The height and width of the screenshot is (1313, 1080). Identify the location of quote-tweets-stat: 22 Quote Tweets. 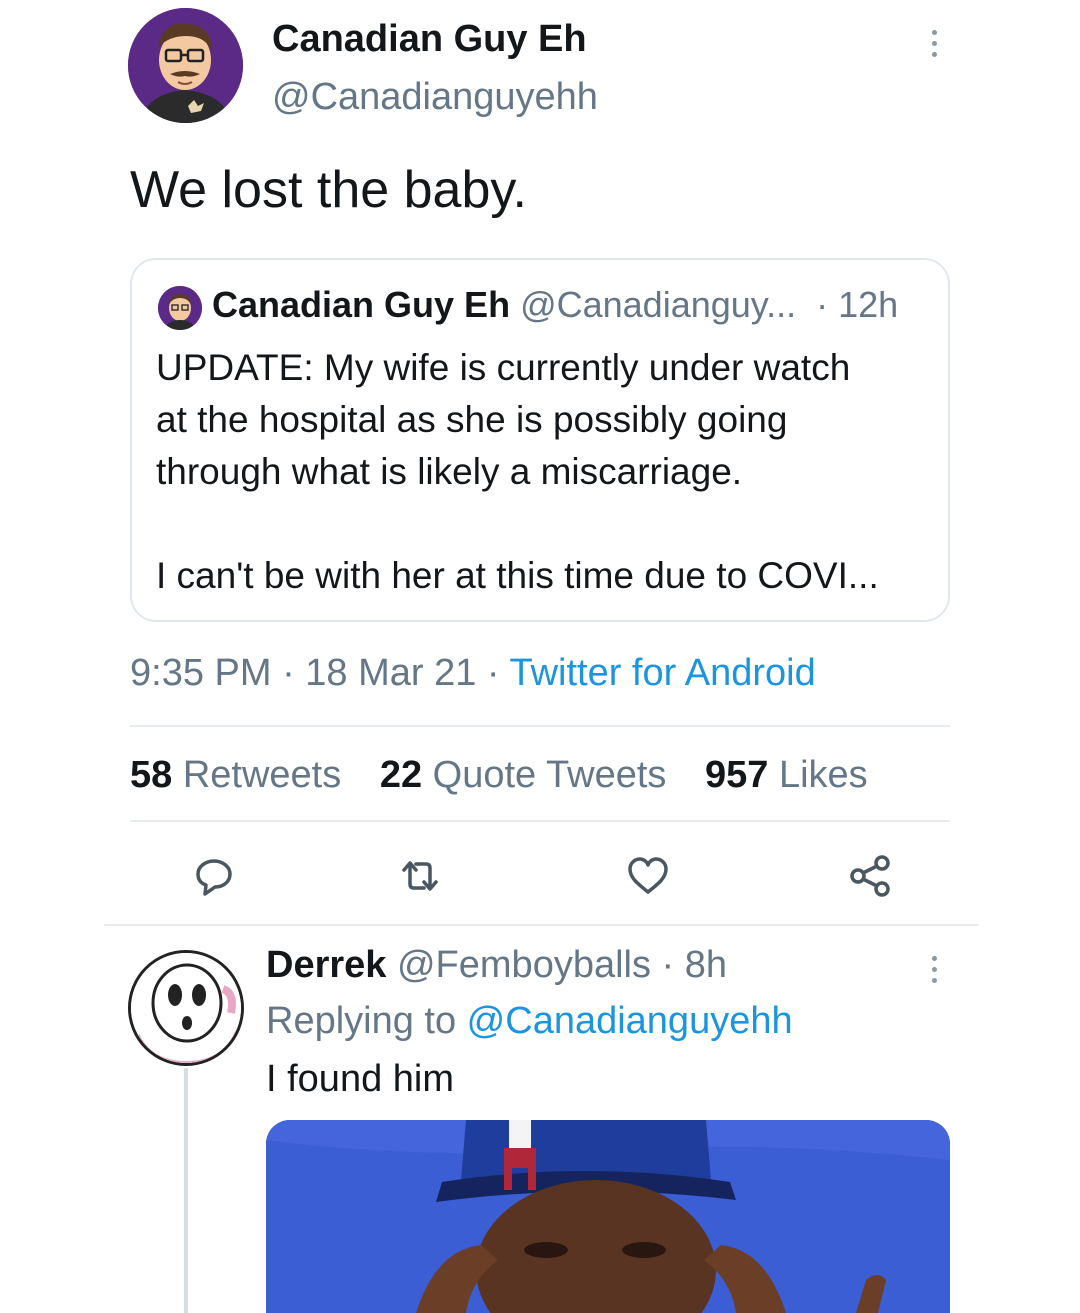
(523, 775).